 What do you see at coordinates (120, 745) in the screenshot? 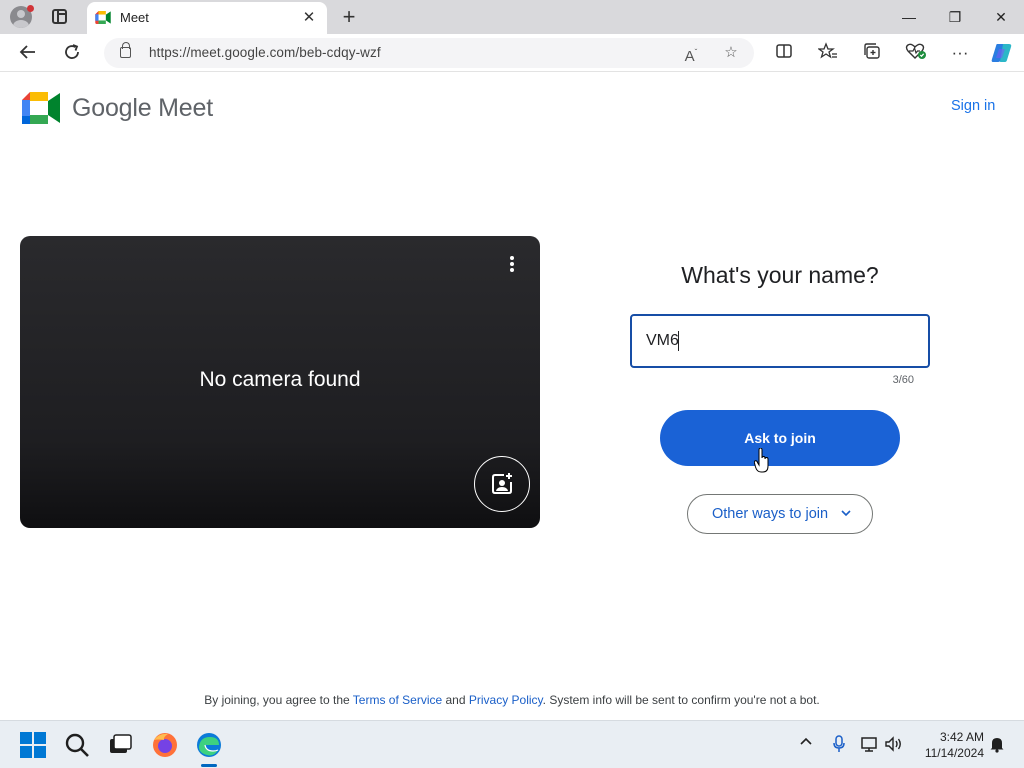
I see `task-view-icon` at bounding box center [120, 745].